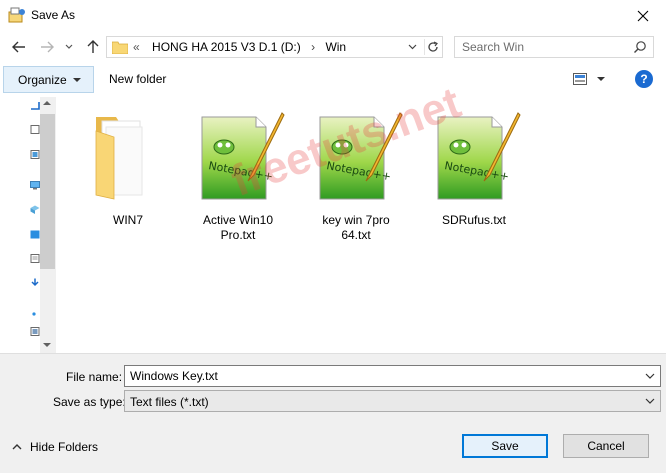 Image resolution: width=666 pixels, height=473 pixels. What do you see at coordinates (64, 447) in the screenshot?
I see `hide-folders-label: Hide Folders` at bounding box center [64, 447].